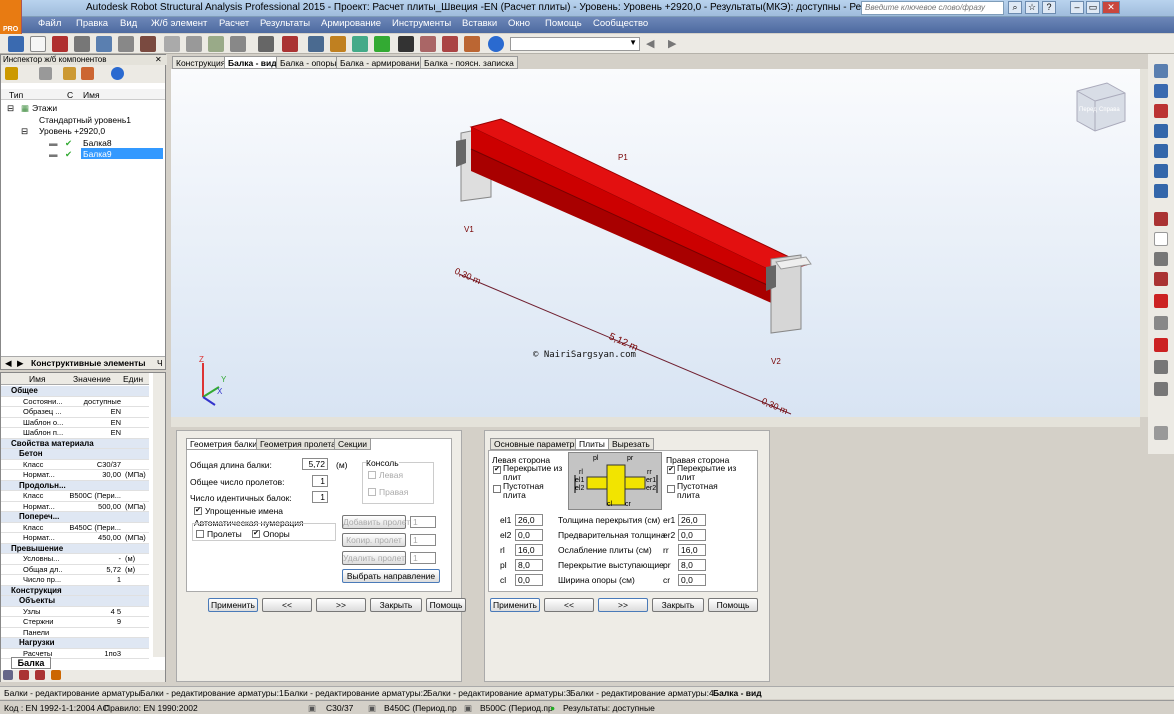 The height and width of the screenshot is (714, 1174). Describe the element at coordinates (692, 520) in the screenshot. I see `slab-row-right-value: 26,0` at that location.